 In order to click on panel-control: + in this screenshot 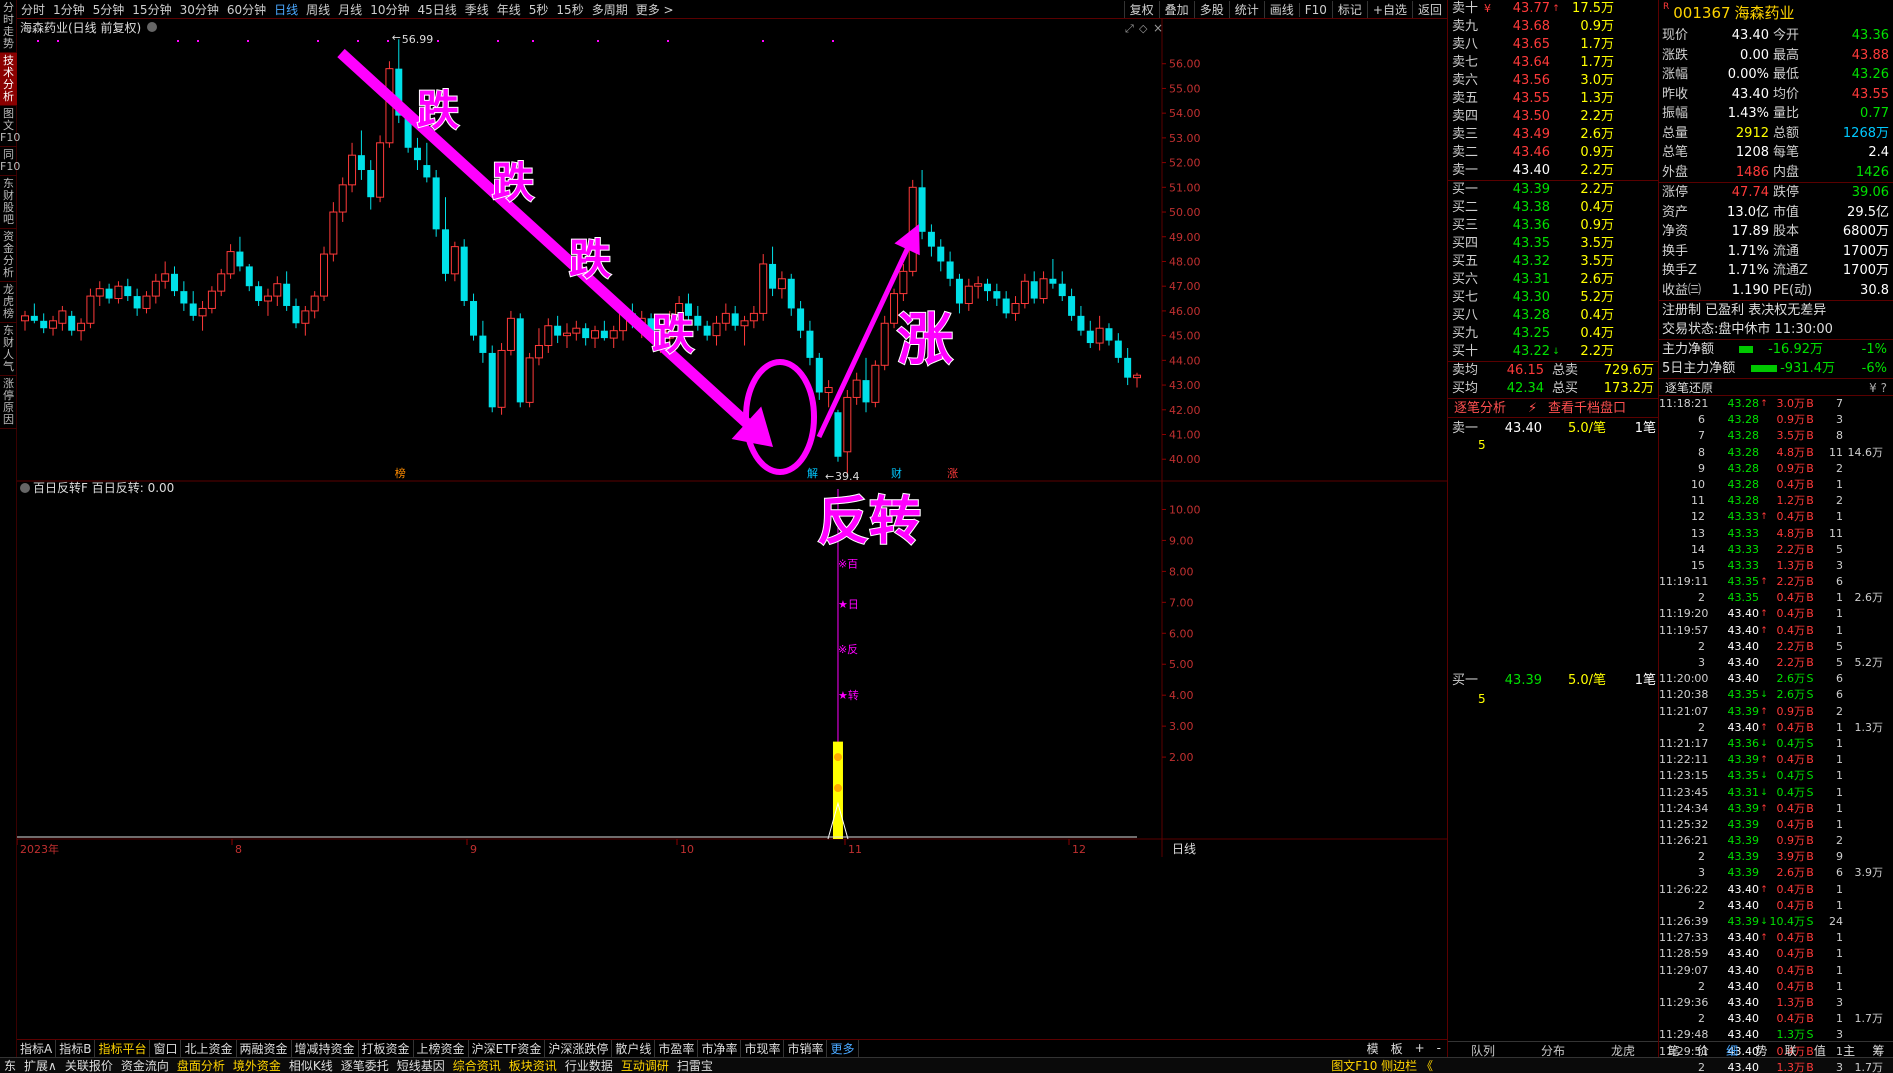, I will do `click(1420, 1048)`.